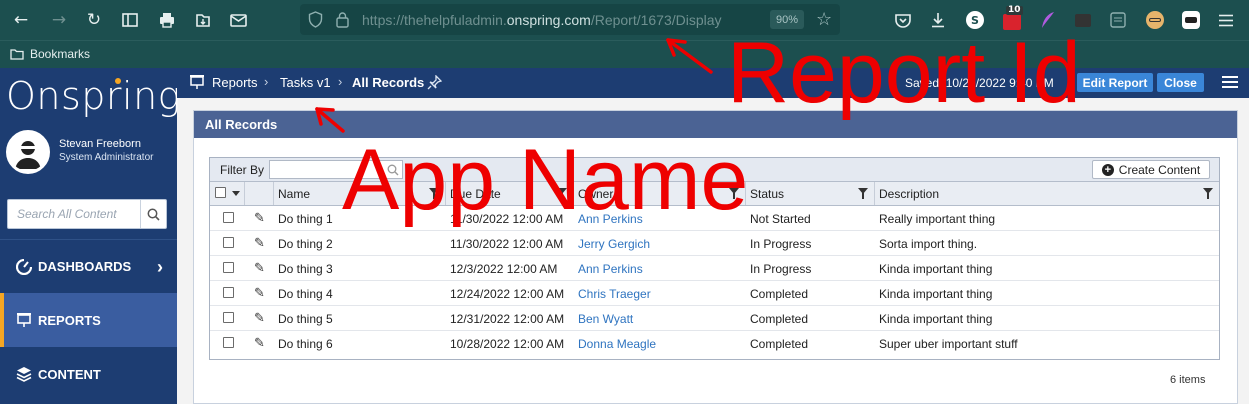 Image resolution: width=1249 pixels, height=404 pixels. Describe the element at coordinates (617, 344) in the screenshot. I see `cell-owner-link: Donna Meagle` at that location.